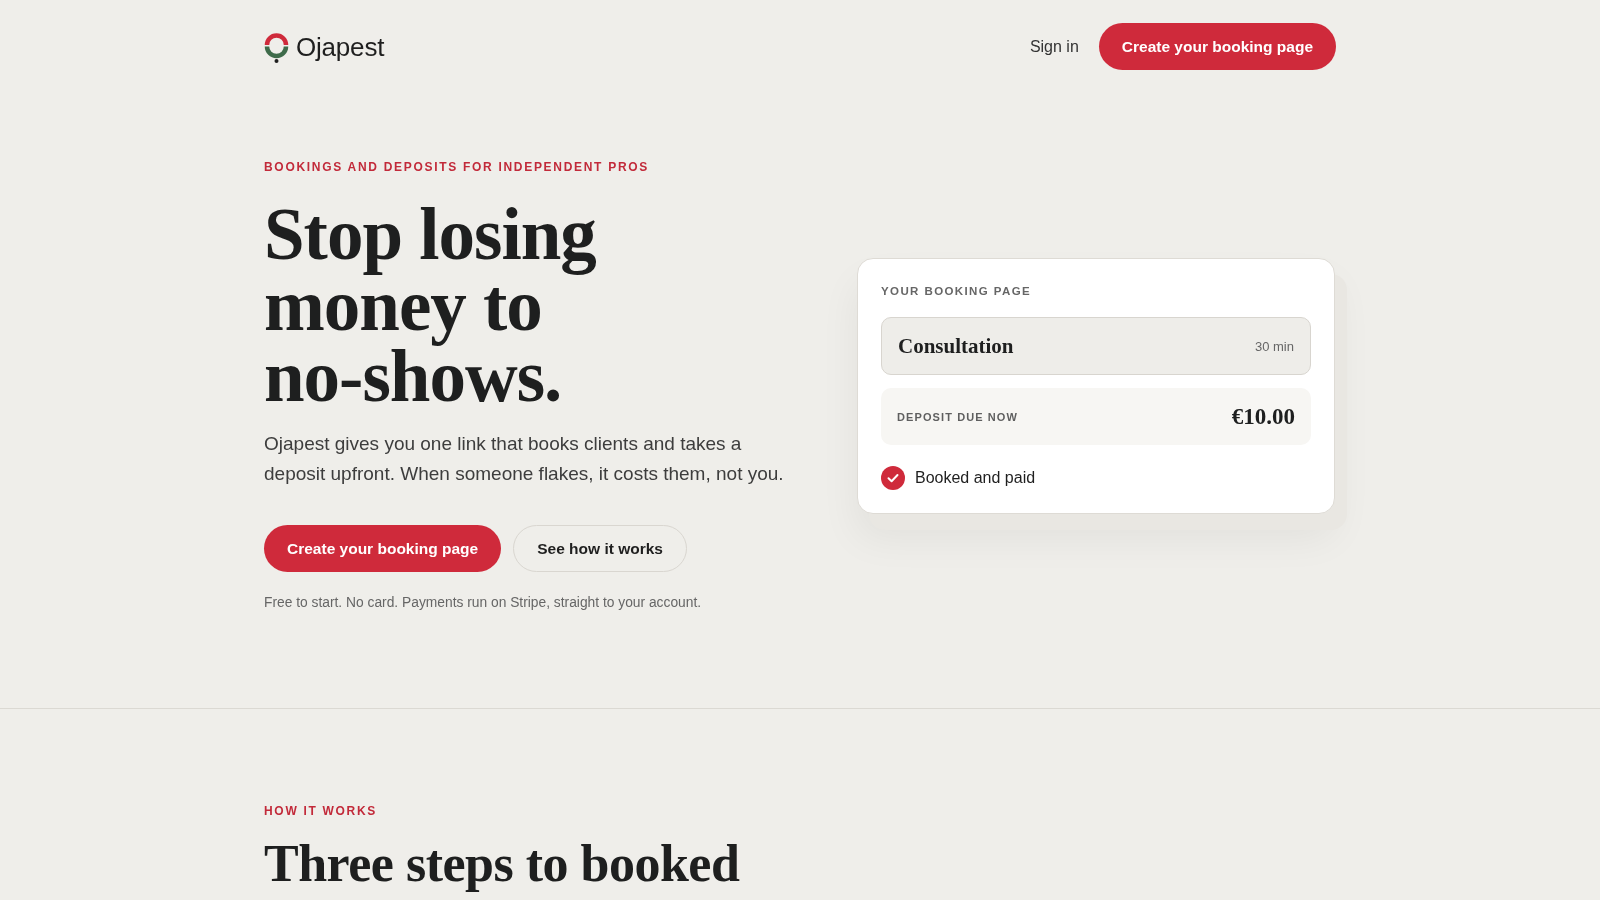 The image size is (1600, 900). What do you see at coordinates (975, 478) in the screenshot?
I see `status-text: Booked and paid` at bounding box center [975, 478].